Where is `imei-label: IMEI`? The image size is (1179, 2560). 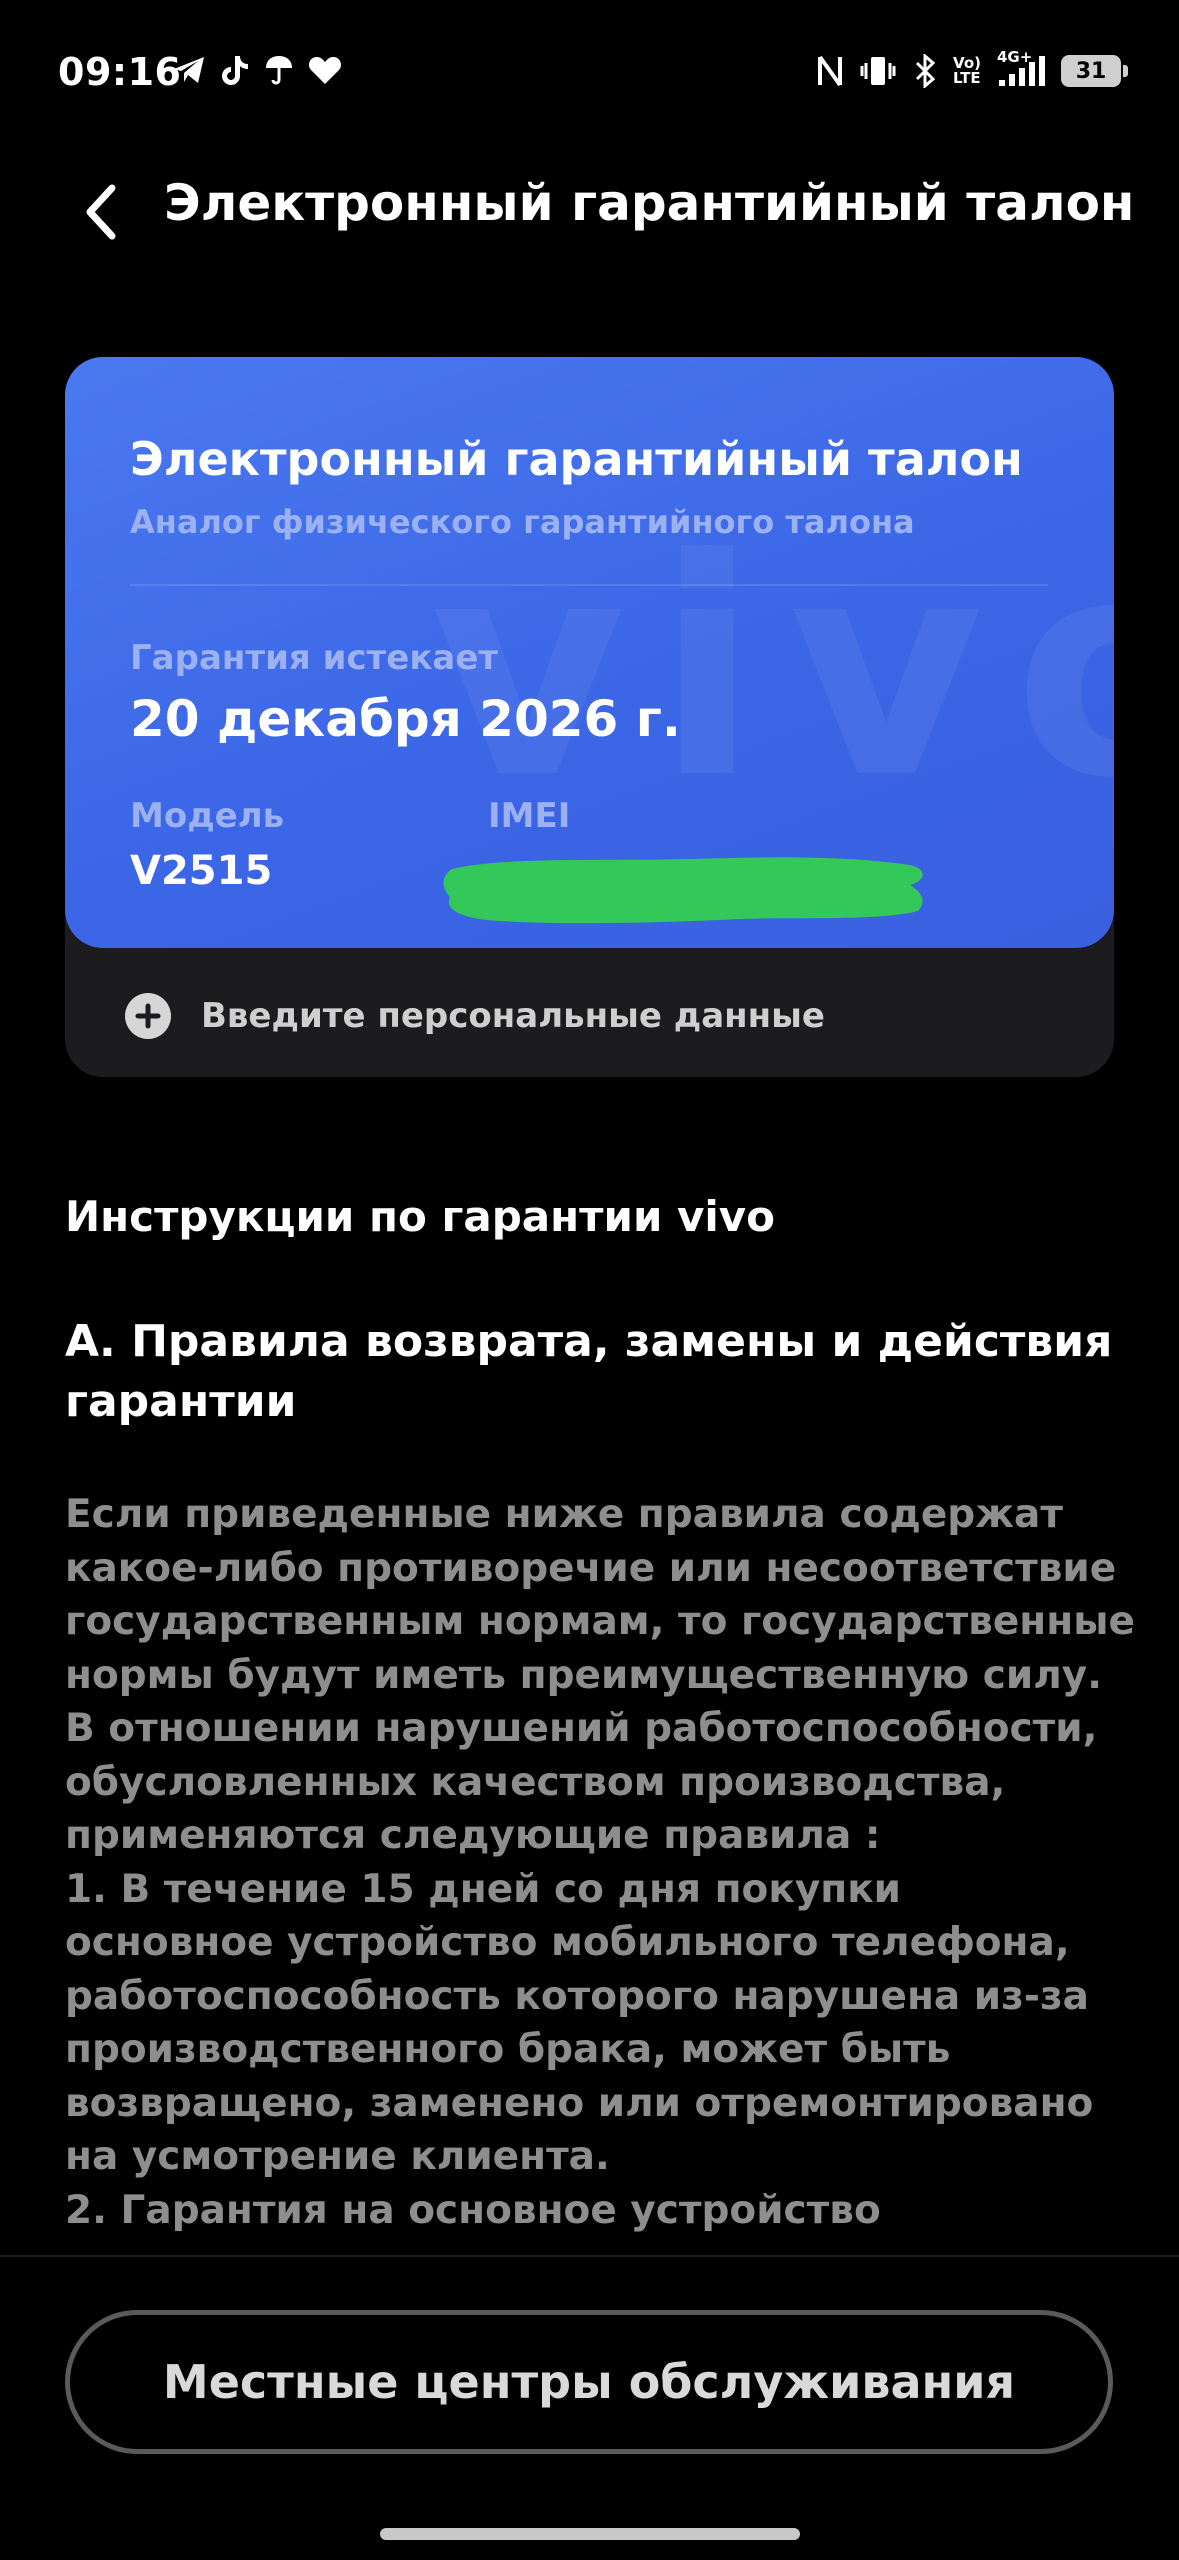 imei-label: IMEI is located at coordinates (529, 816).